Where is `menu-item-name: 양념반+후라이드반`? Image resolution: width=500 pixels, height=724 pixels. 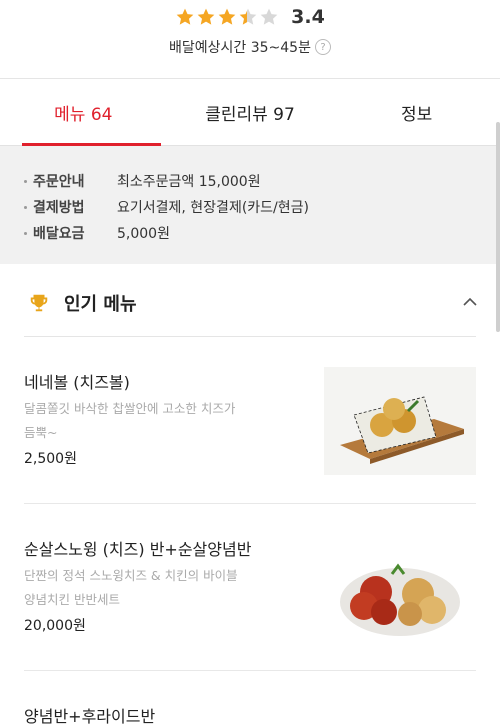
menu-item-name: 양념반+후라이드반 is located at coordinates (90, 715).